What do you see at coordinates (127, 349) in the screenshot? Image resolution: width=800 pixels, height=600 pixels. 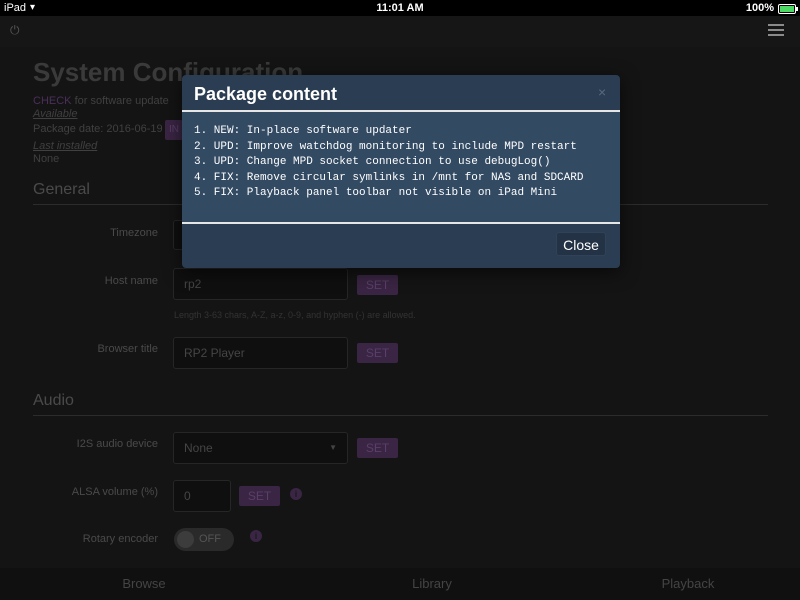 I see `browser-title-label: Browser title` at bounding box center [127, 349].